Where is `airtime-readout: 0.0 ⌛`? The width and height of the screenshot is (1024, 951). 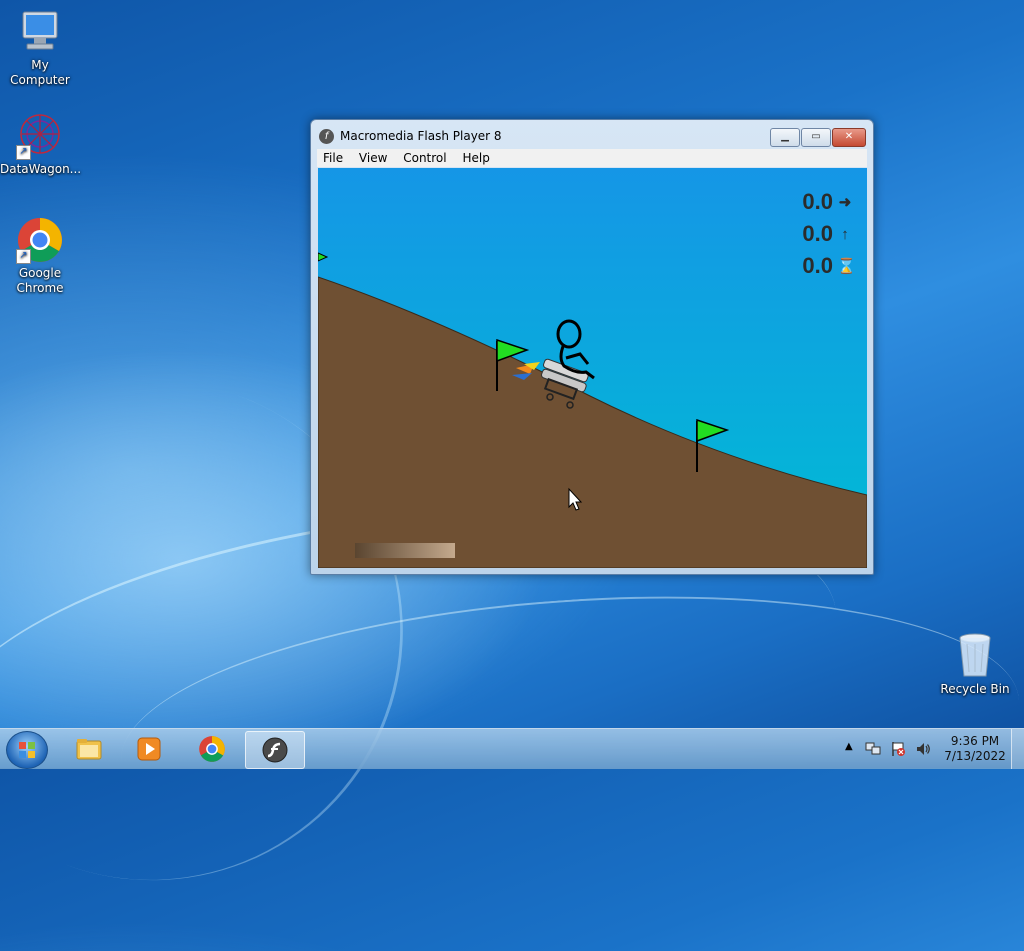 airtime-readout: 0.0 ⌛ is located at coordinates (829, 266).